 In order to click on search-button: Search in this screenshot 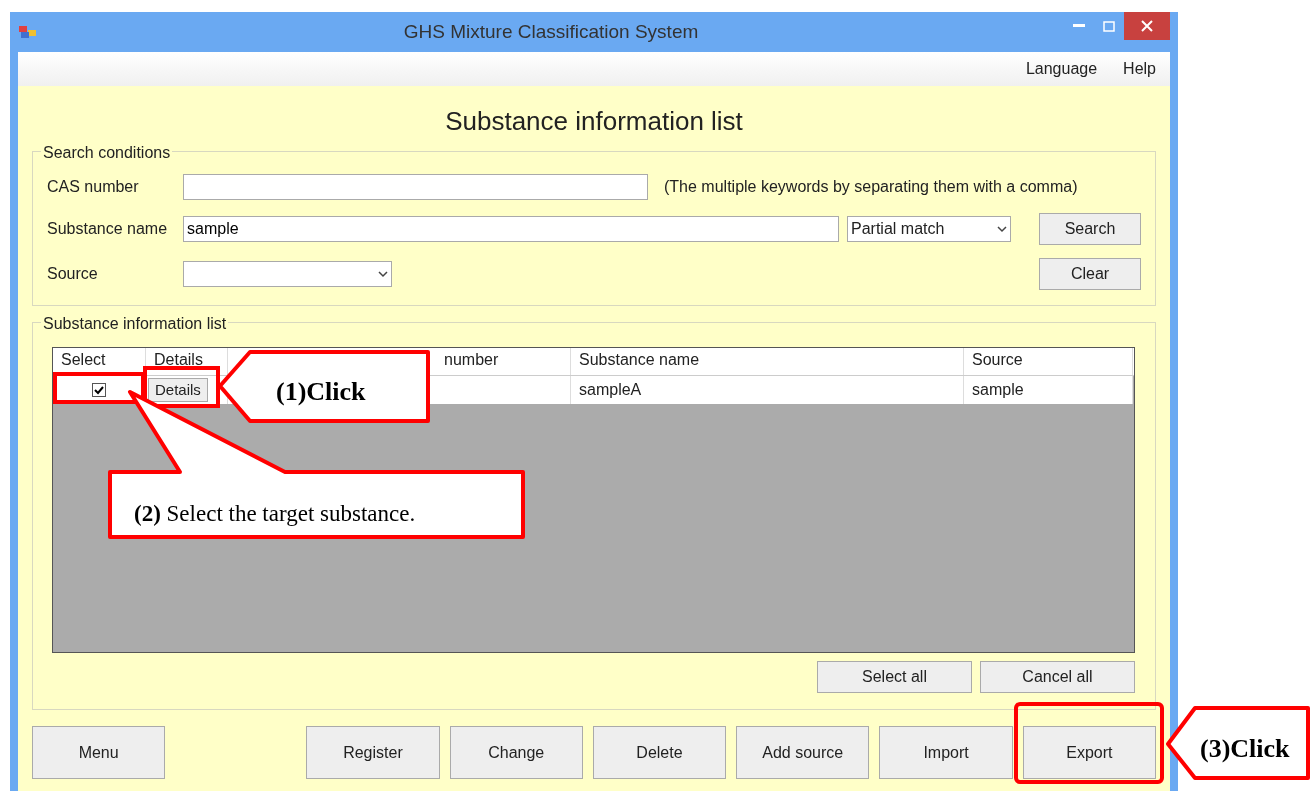, I will do `click(1090, 229)`.